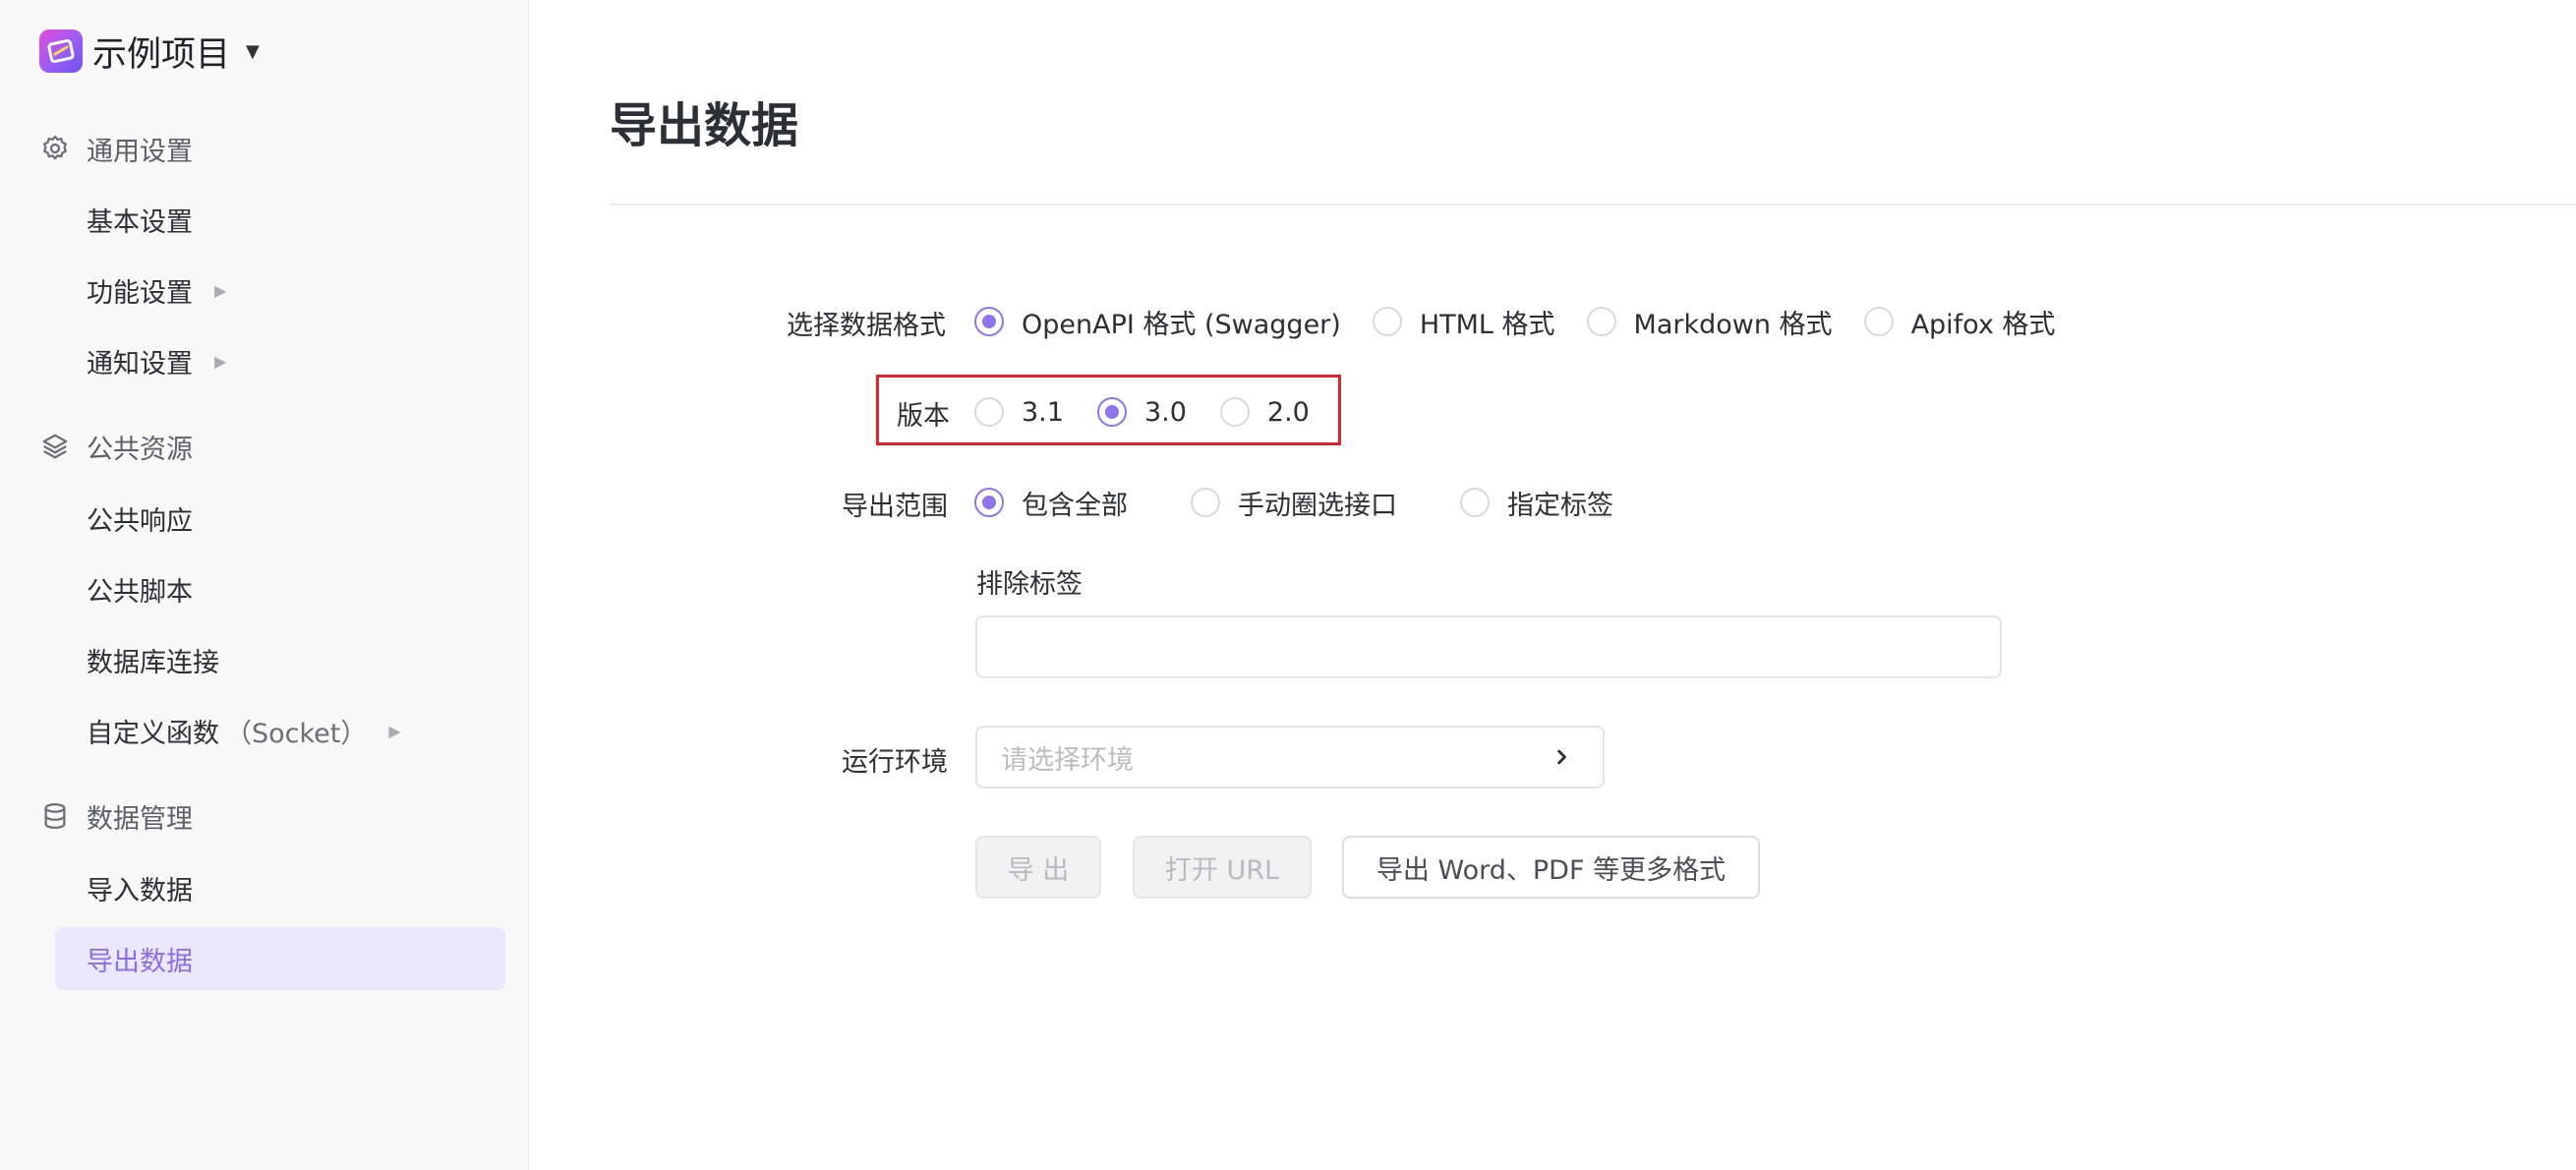 The width and height of the screenshot is (2576, 1170). Describe the element at coordinates (161, 54) in the screenshot. I see `project-name: 示例项目` at that location.